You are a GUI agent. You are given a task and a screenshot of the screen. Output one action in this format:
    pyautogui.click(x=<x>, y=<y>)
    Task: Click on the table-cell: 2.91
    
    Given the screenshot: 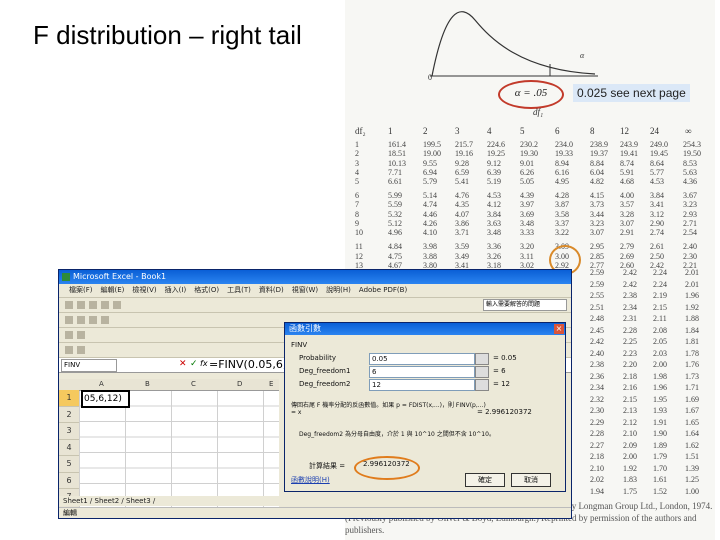 What is the action you would take?
    pyautogui.click(x=627, y=233)
    